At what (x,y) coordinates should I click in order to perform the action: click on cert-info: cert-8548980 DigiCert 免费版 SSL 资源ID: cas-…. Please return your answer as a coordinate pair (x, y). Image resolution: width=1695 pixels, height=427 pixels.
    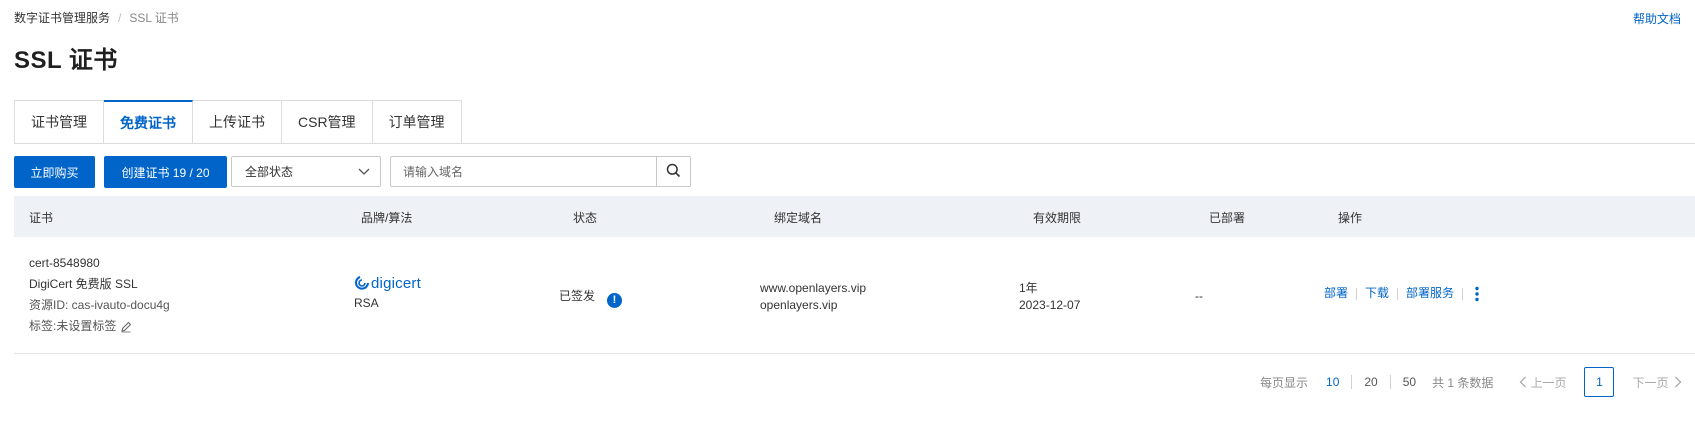
    Looking at the image, I should click on (99, 295).